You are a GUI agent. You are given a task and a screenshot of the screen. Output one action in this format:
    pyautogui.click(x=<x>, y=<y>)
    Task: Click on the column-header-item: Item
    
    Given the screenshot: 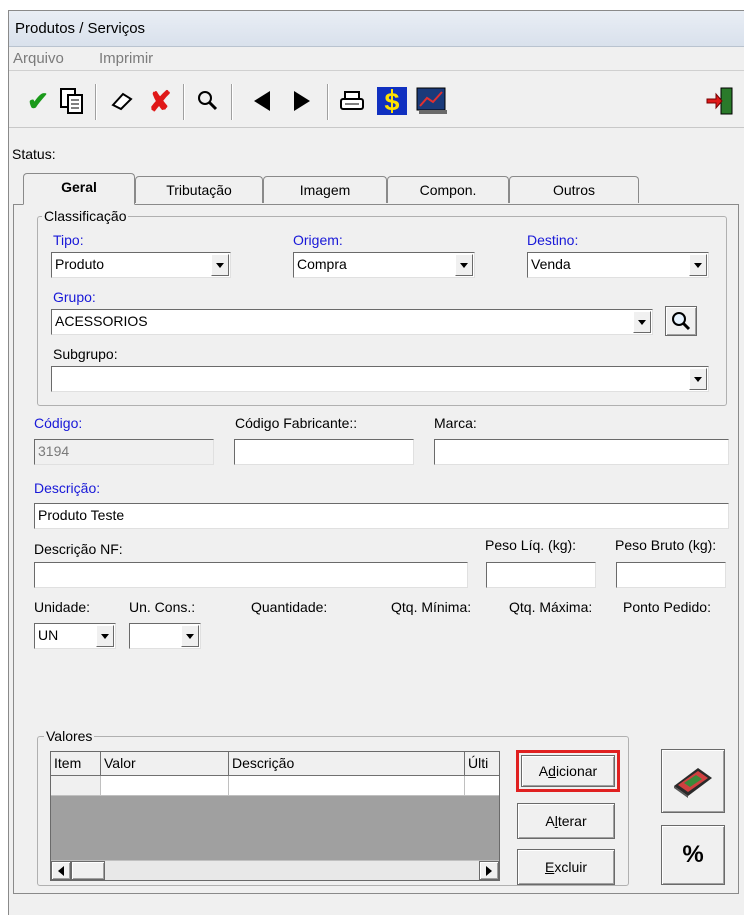 What is the action you would take?
    pyautogui.click(x=76, y=764)
    